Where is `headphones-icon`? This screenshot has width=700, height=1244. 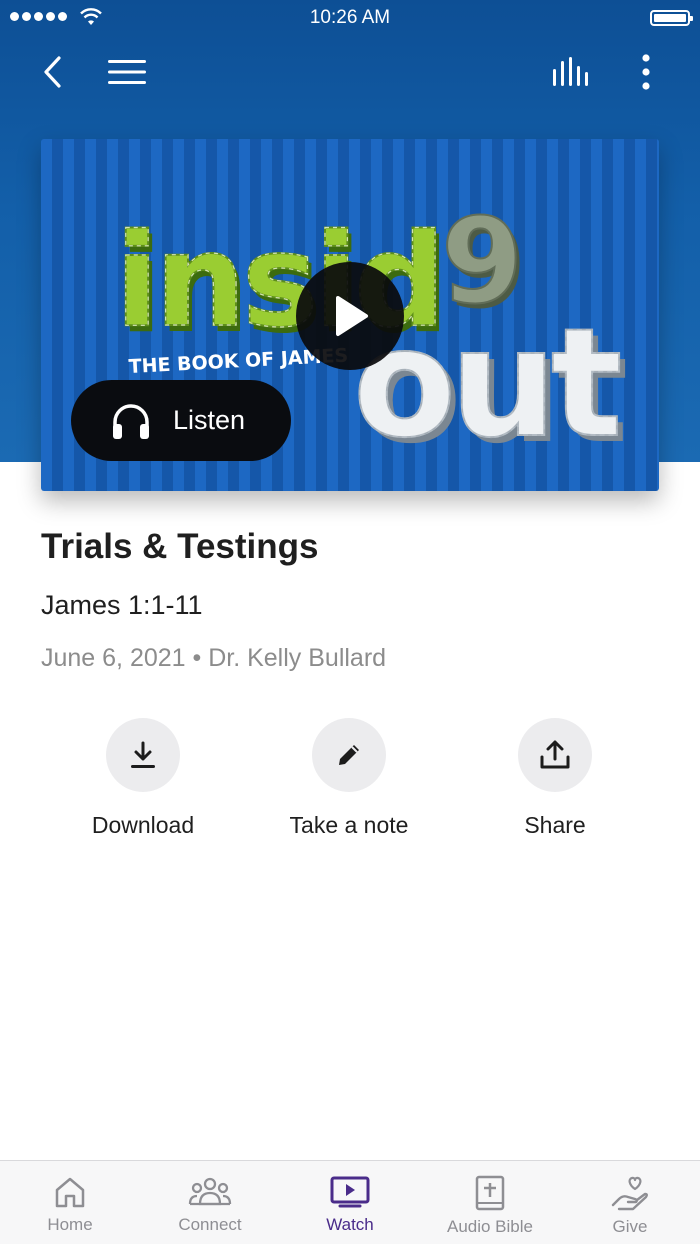
headphones-icon is located at coordinates (131, 421).